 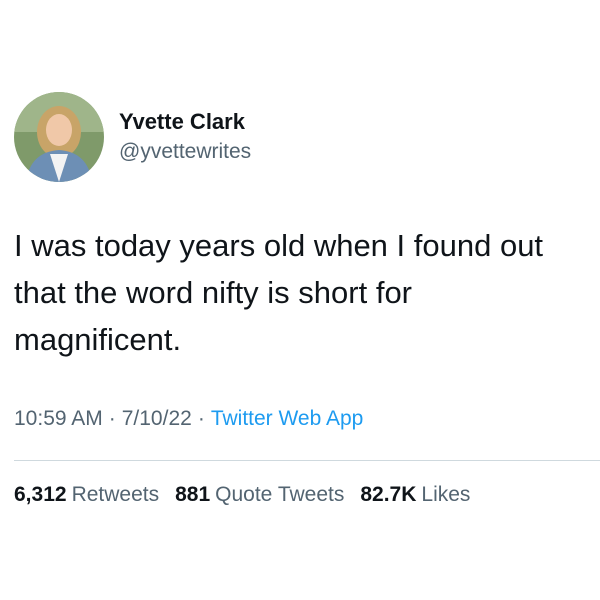 What do you see at coordinates (287, 418) in the screenshot?
I see `tweet-source-link: Twitter Web App` at bounding box center [287, 418].